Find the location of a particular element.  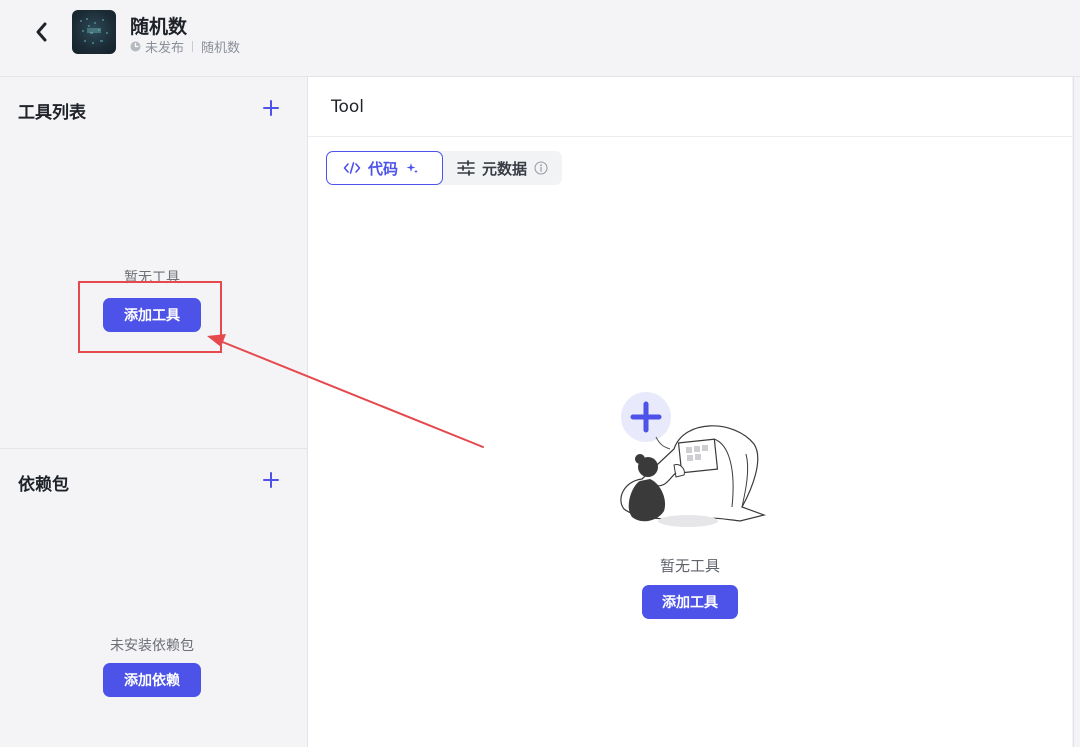

section-divider is located at coordinates (153, 448).